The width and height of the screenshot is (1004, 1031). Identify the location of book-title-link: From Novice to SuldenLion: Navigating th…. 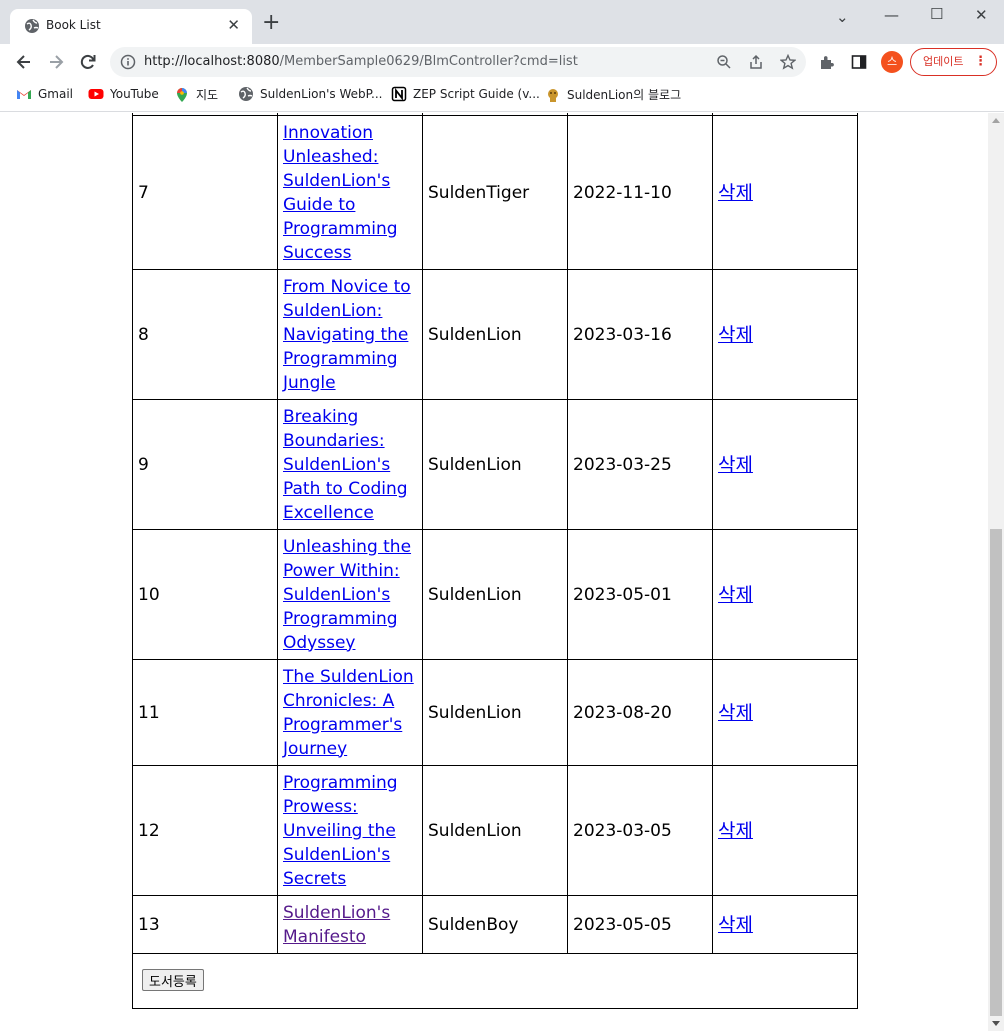
(347, 335).